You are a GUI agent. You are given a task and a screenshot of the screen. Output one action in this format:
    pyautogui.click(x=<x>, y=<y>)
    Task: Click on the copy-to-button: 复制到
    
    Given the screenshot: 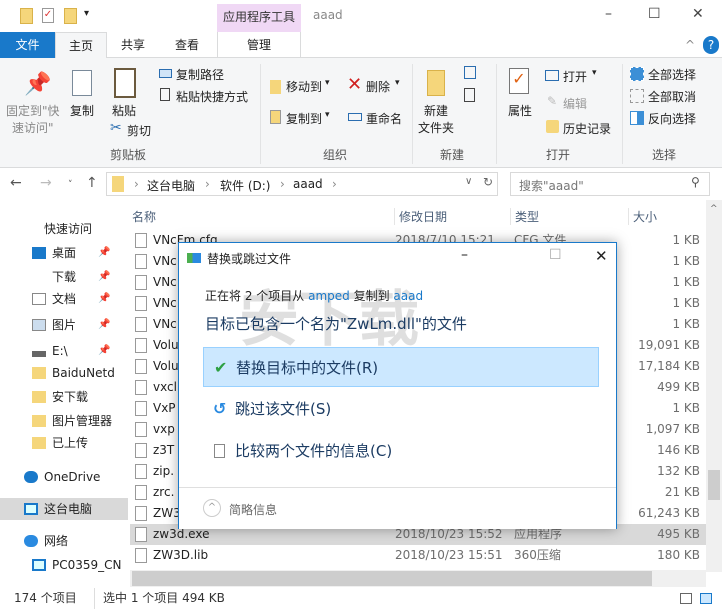 What is the action you would take?
    pyautogui.click(x=304, y=118)
    